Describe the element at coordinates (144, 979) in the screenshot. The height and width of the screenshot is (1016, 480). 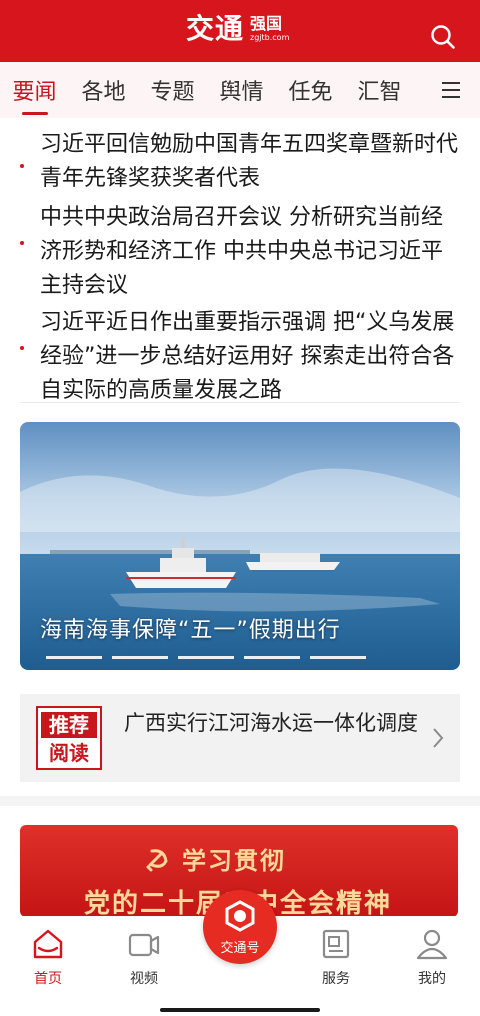
I see `nav-video-label: 视频` at that location.